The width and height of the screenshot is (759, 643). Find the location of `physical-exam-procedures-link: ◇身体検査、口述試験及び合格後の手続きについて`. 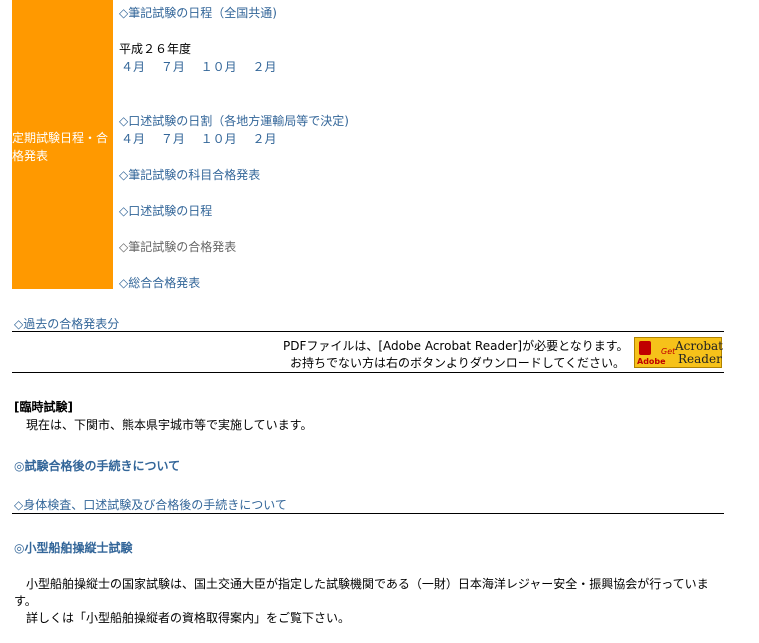

physical-exam-procedures-link: ◇身体検査、口述試験及び合格後の手続きについて is located at coordinates (150, 504).